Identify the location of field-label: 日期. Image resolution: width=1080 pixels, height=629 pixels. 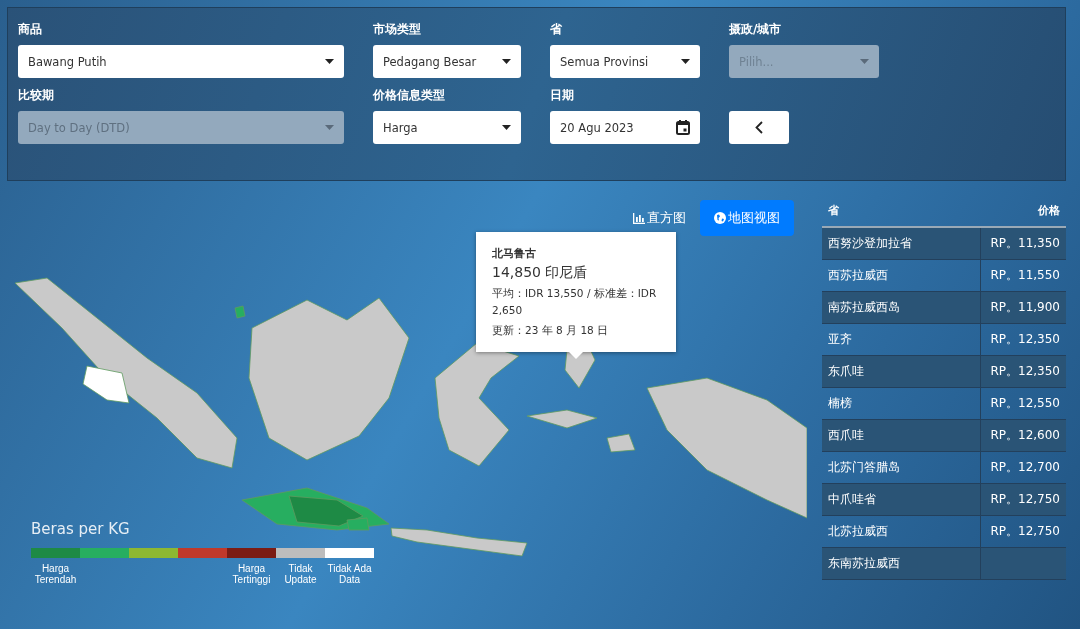
(562, 94).